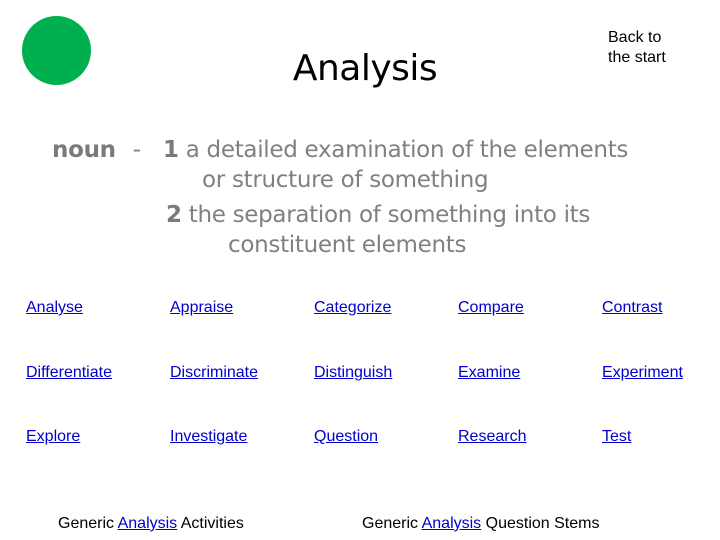  What do you see at coordinates (491, 308) in the screenshot?
I see `link-compare: Compare` at bounding box center [491, 308].